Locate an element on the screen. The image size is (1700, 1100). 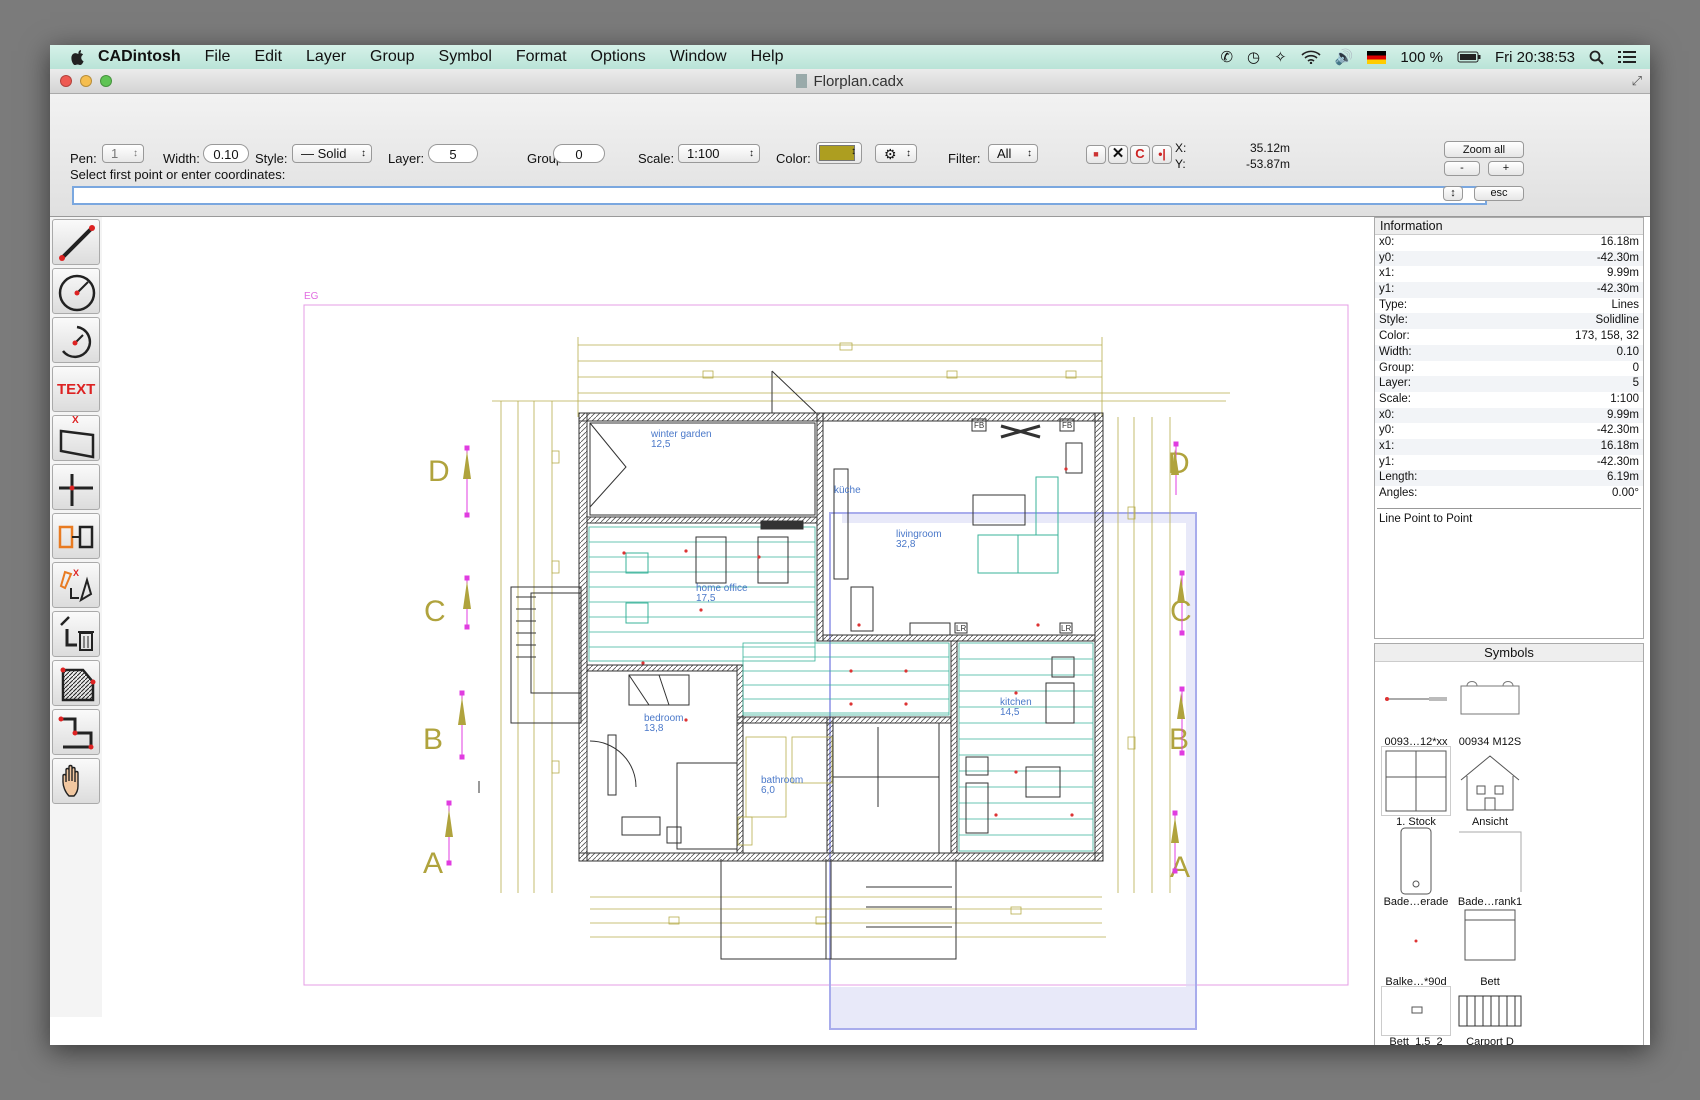
line-tool is located at coordinates (76, 242).